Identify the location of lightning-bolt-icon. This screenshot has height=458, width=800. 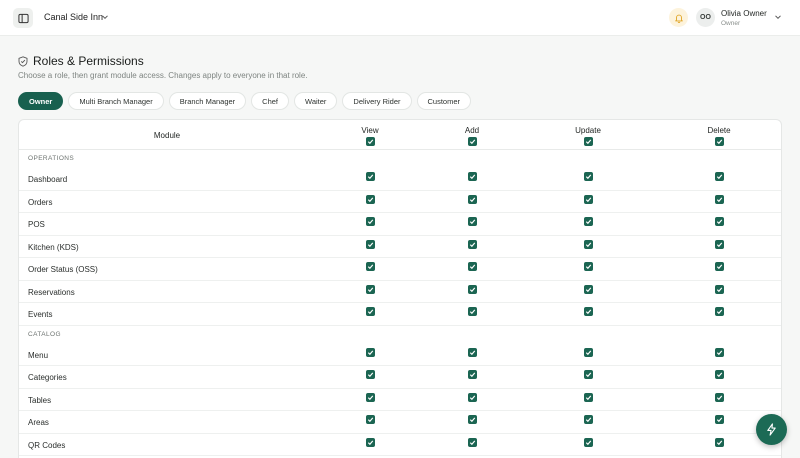
(771, 429).